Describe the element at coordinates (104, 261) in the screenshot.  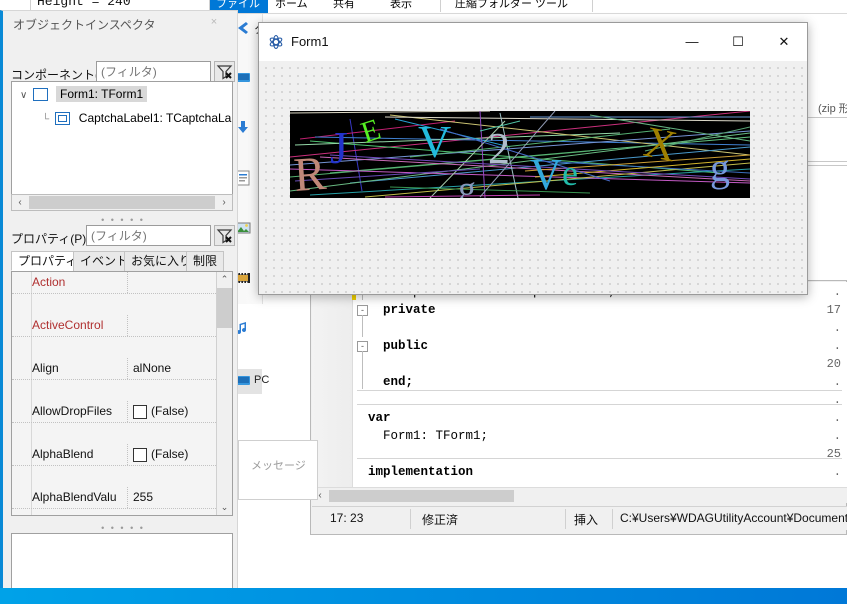
I see `tab-events-label: イベント` at that location.